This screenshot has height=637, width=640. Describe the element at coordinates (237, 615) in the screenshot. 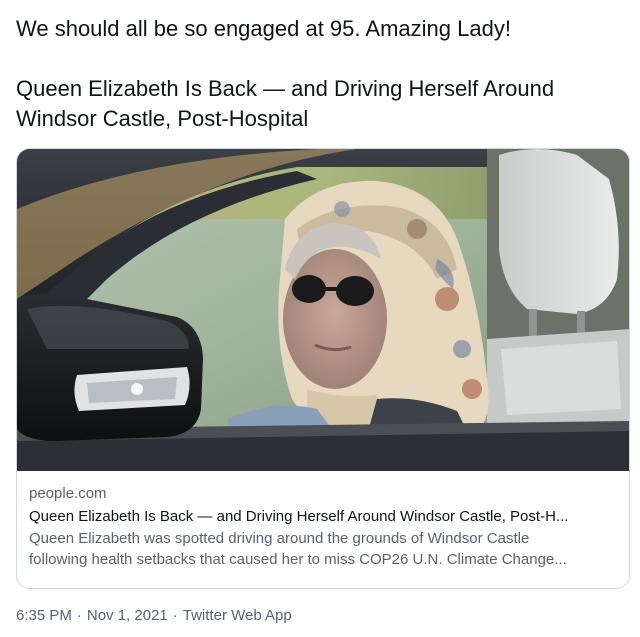

I see `tweet-source: Twitter Web App` at that location.